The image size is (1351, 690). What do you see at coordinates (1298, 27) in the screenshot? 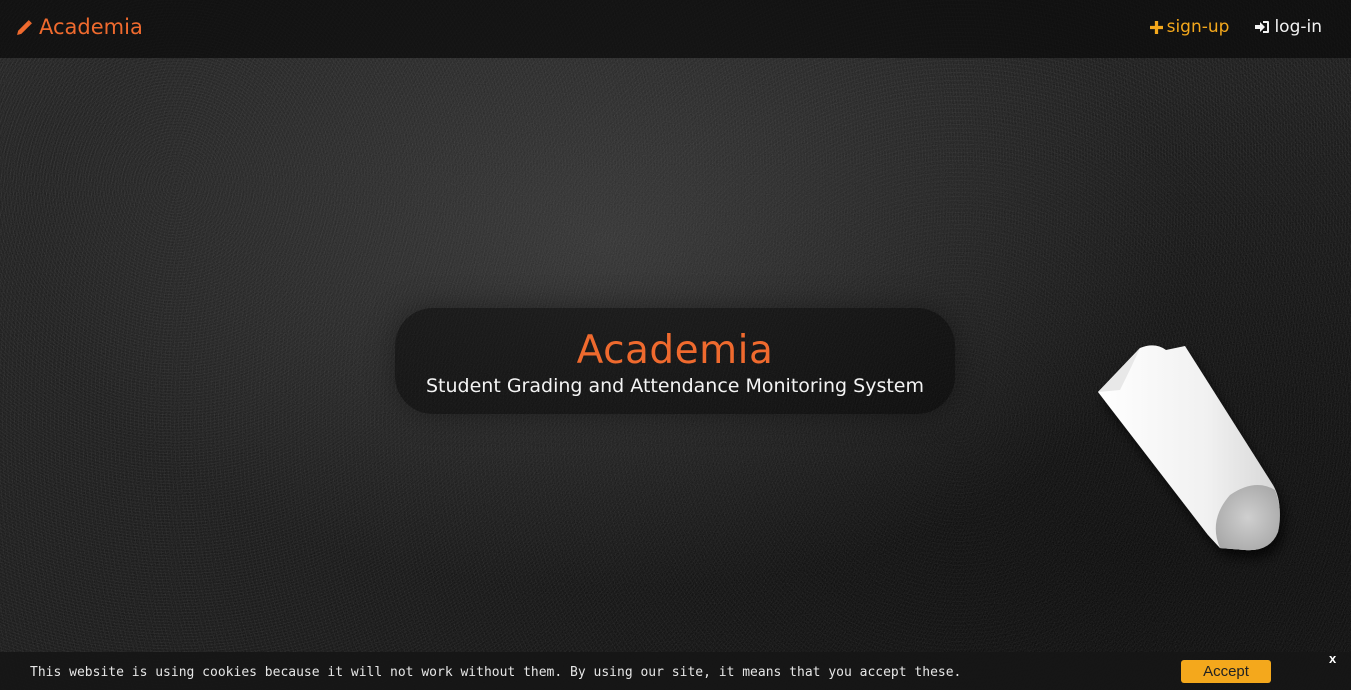
I see `log-in-label: log-in` at bounding box center [1298, 27].